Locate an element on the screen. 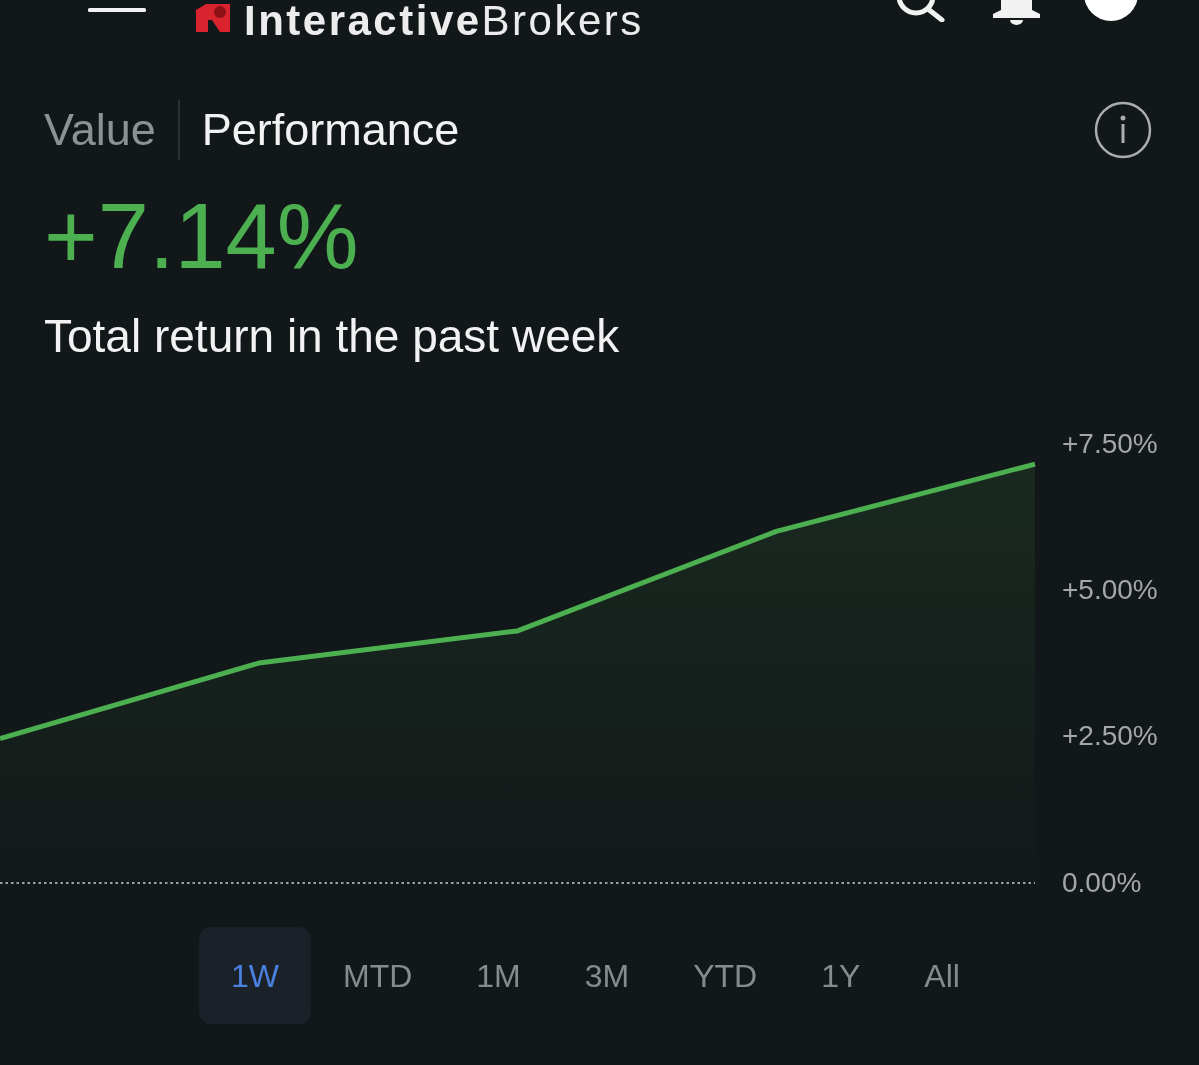 This screenshot has height=1065, width=1199. bell-icon is located at coordinates (1016, 12).